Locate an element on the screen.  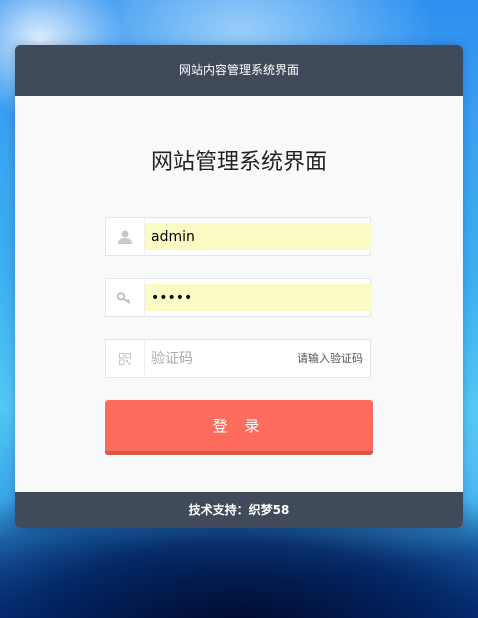
card-header: 网站内容管理系统界面 is located at coordinates (239, 70).